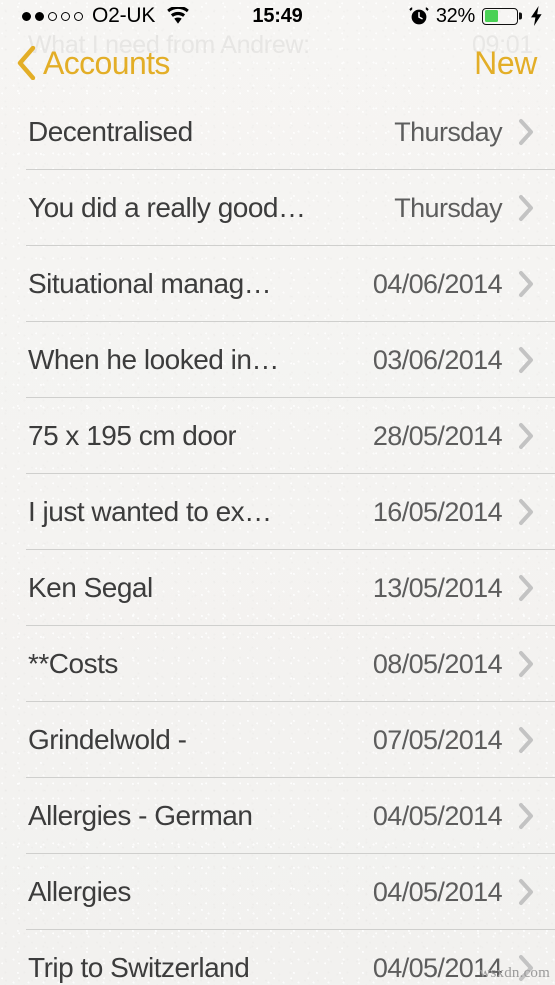 The width and height of the screenshot is (555, 985). Describe the element at coordinates (437, 739) in the screenshot. I see `note-date: 07/05/2014` at that location.